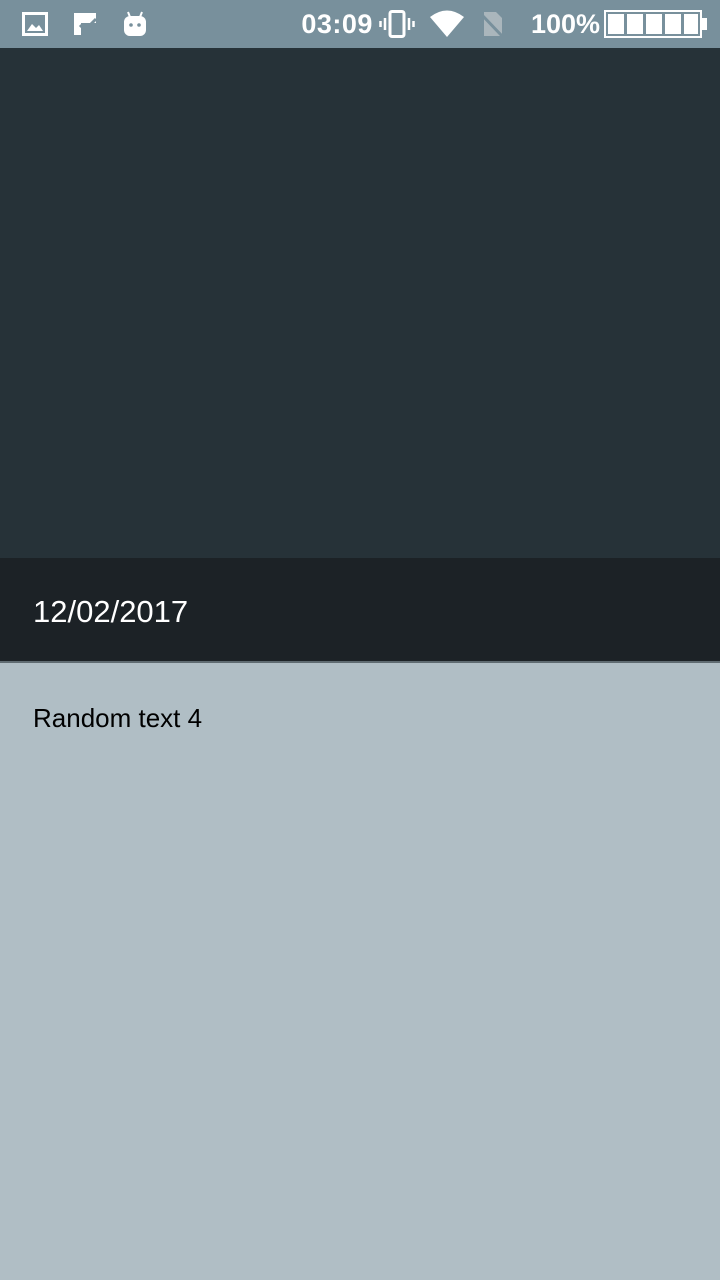  Describe the element at coordinates (565, 23) in the screenshot. I see `battery-percent: 100%` at that location.